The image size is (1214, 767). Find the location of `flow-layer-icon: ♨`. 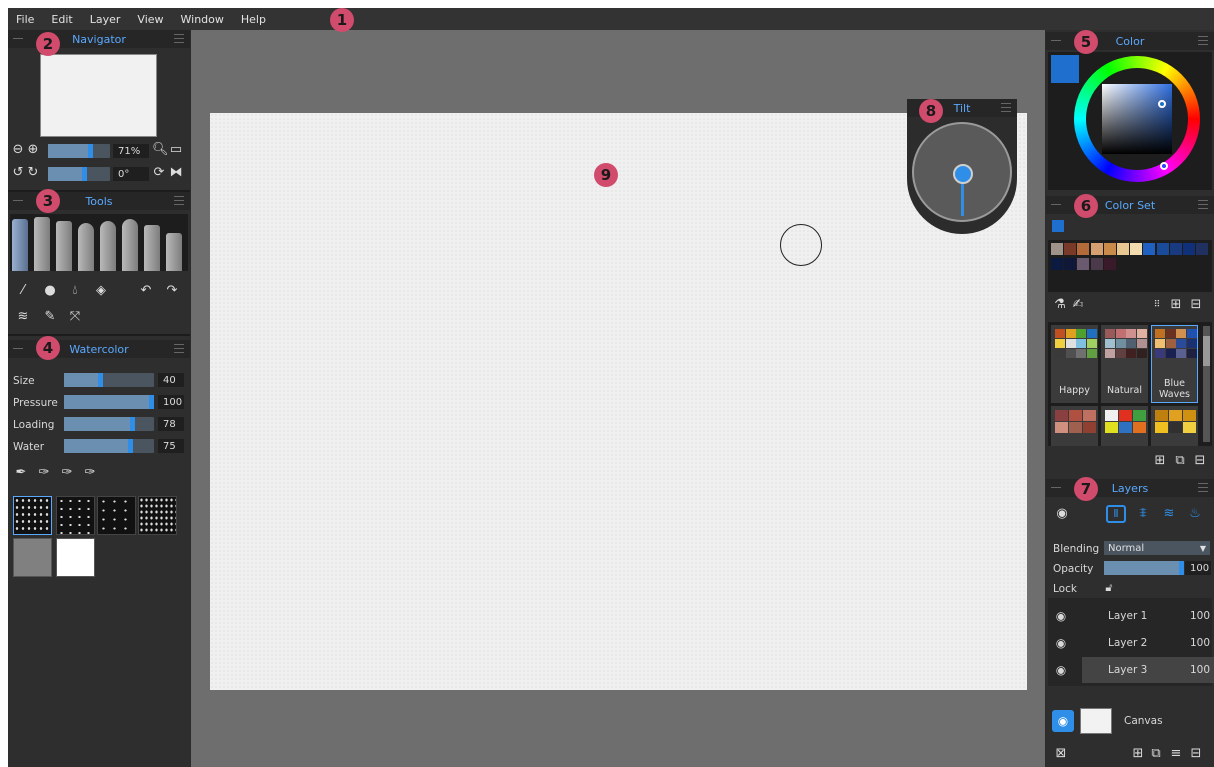

flow-layer-icon: ♨ is located at coordinates (1195, 514).